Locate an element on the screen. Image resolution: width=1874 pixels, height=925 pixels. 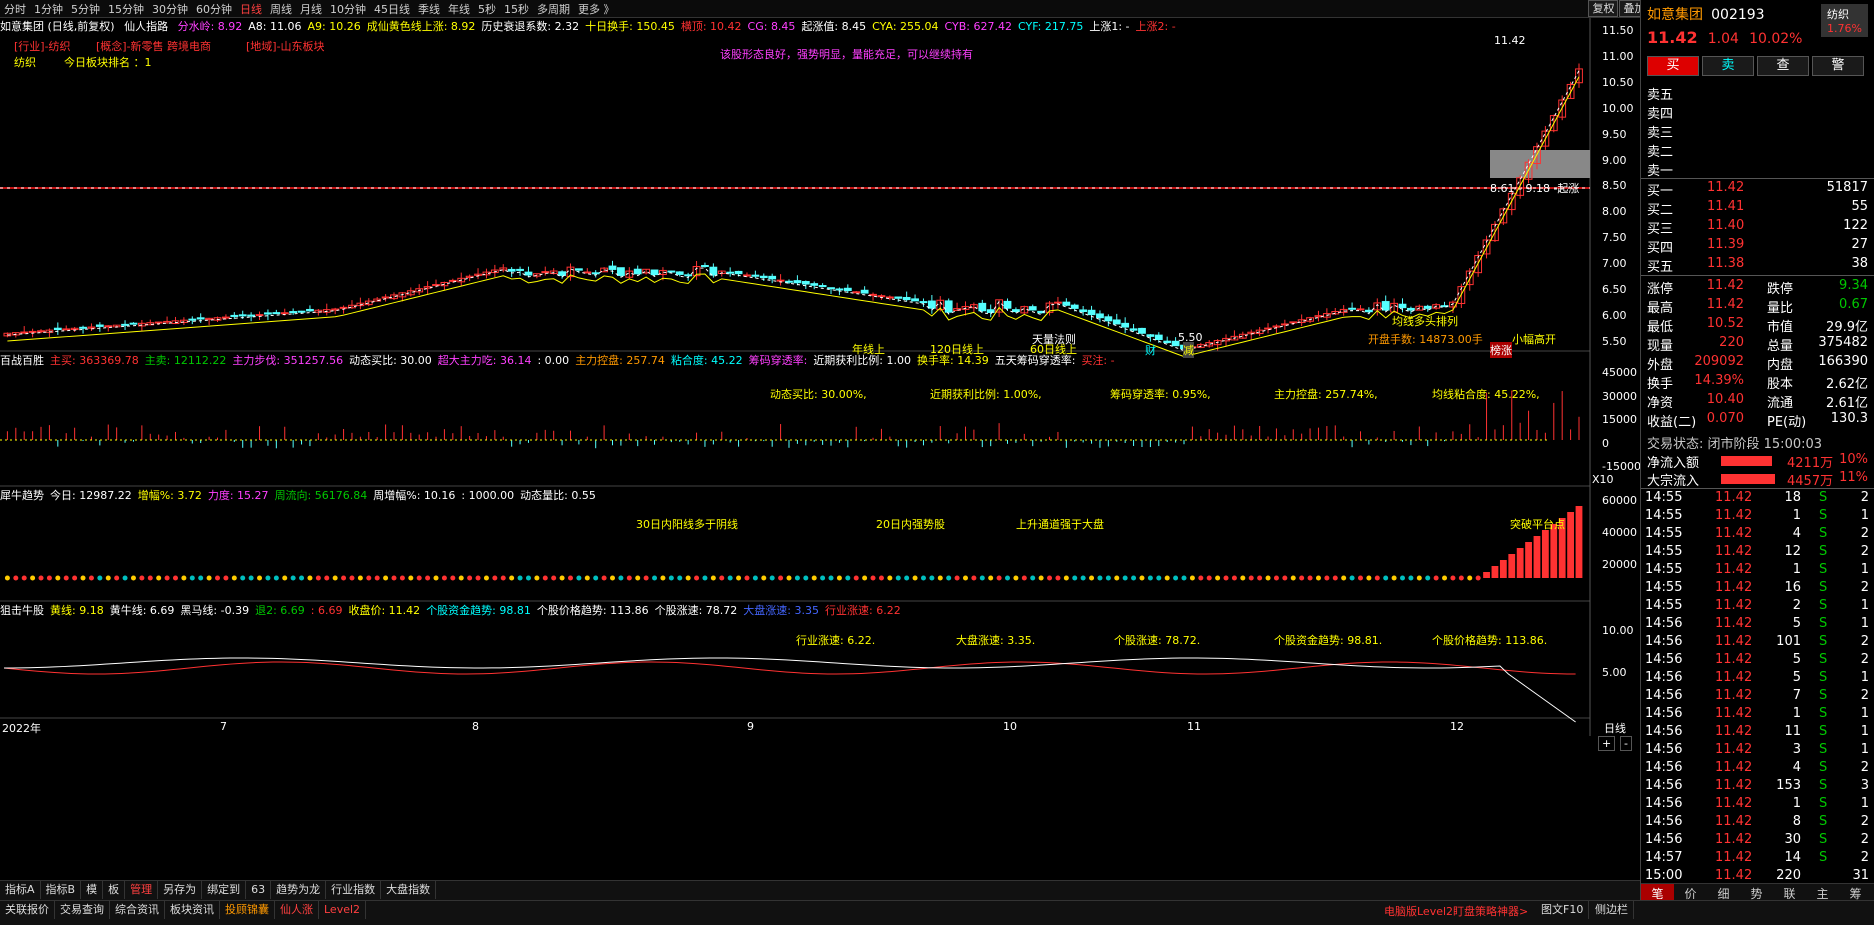
f10-button: 图文F10 is located at coordinates (1563, 910).